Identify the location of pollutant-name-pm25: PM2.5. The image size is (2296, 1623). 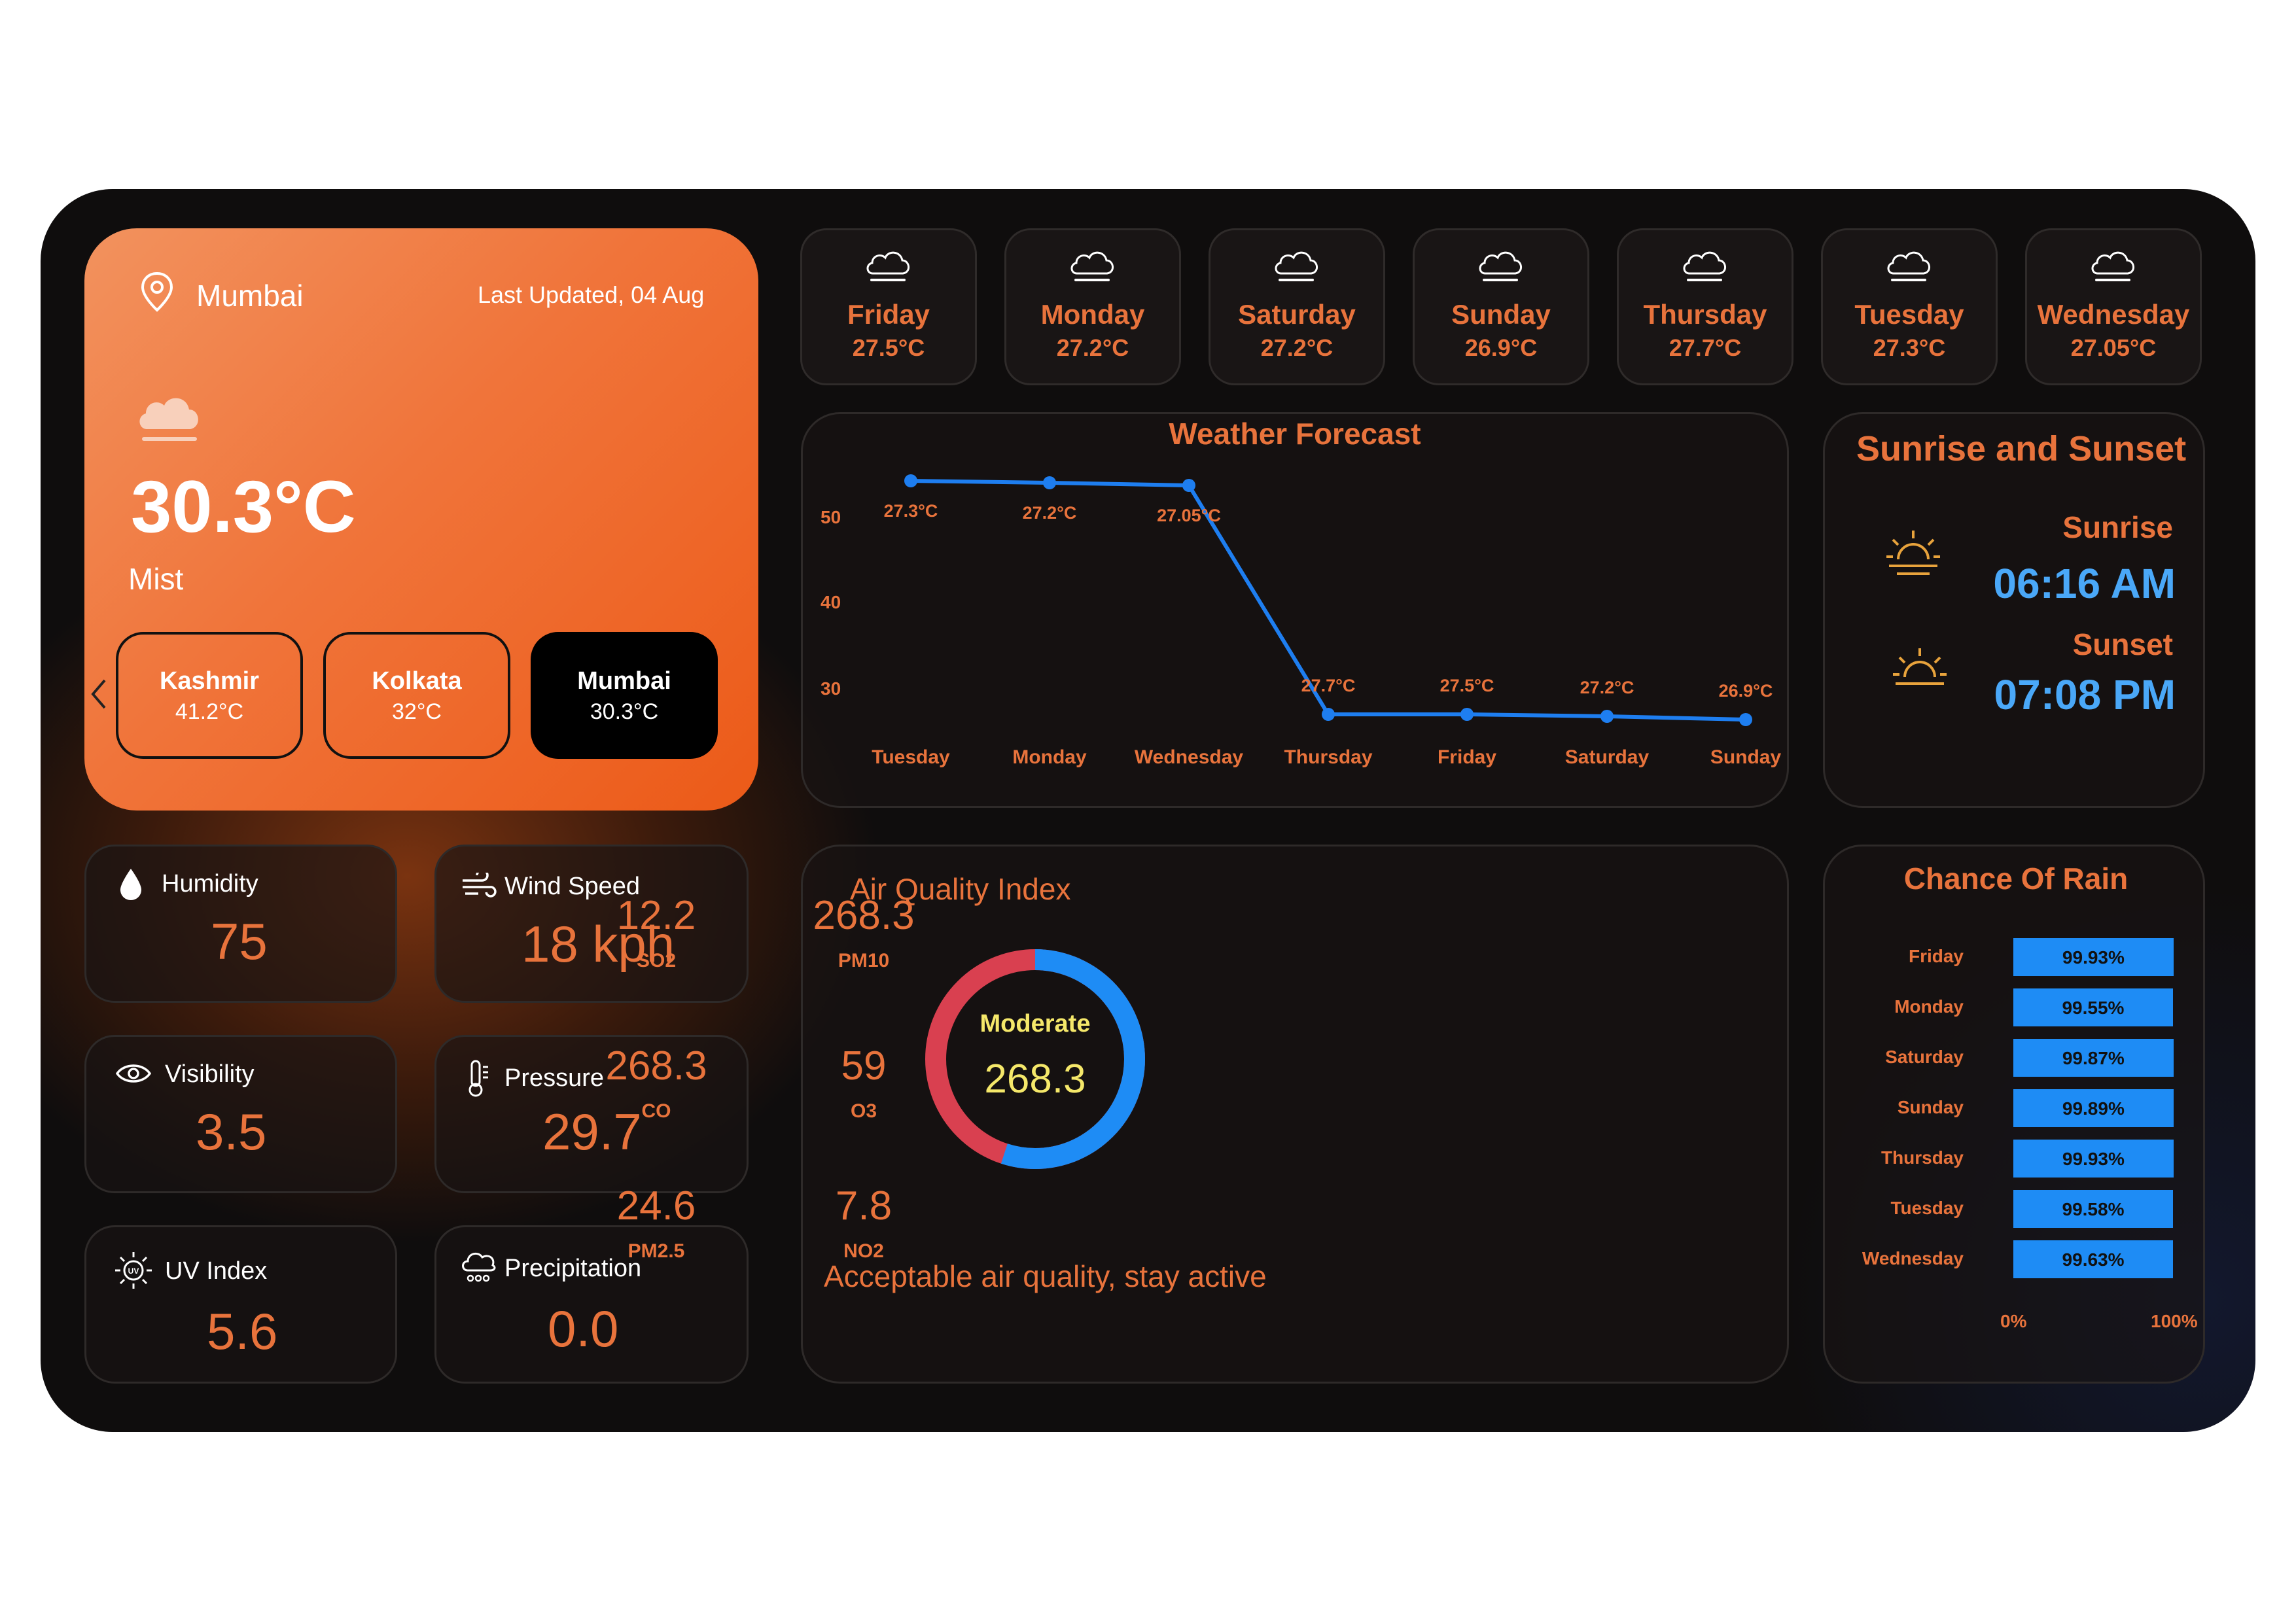
(656, 1251).